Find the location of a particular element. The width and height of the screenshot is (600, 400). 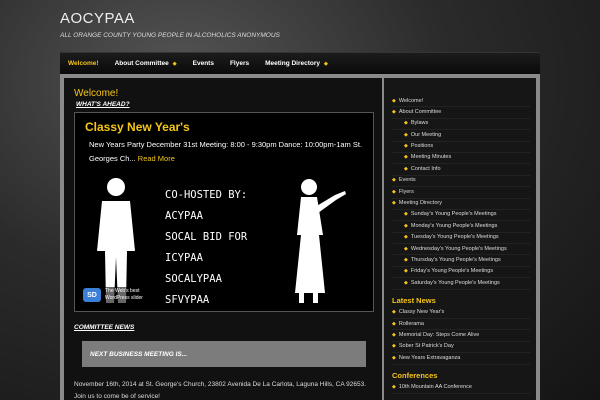

sidebar-link: ◆ Contact Info is located at coordinates (461, 170).